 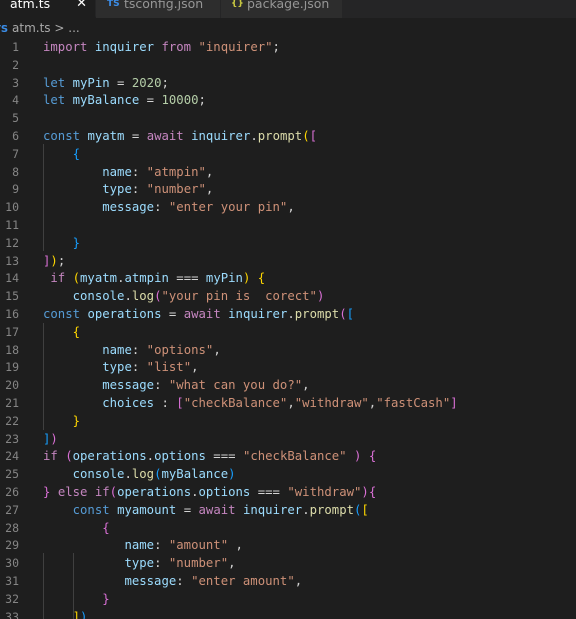 I want to click on code-text: {, so click(x=76, y=529).